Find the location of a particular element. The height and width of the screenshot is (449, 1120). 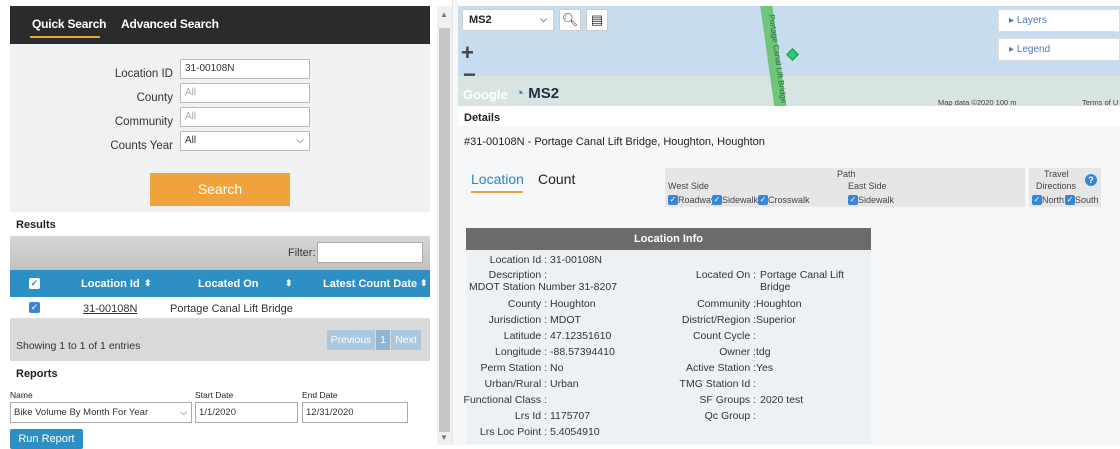

filter-bar: Filter: is located at coordinates (220, 253).